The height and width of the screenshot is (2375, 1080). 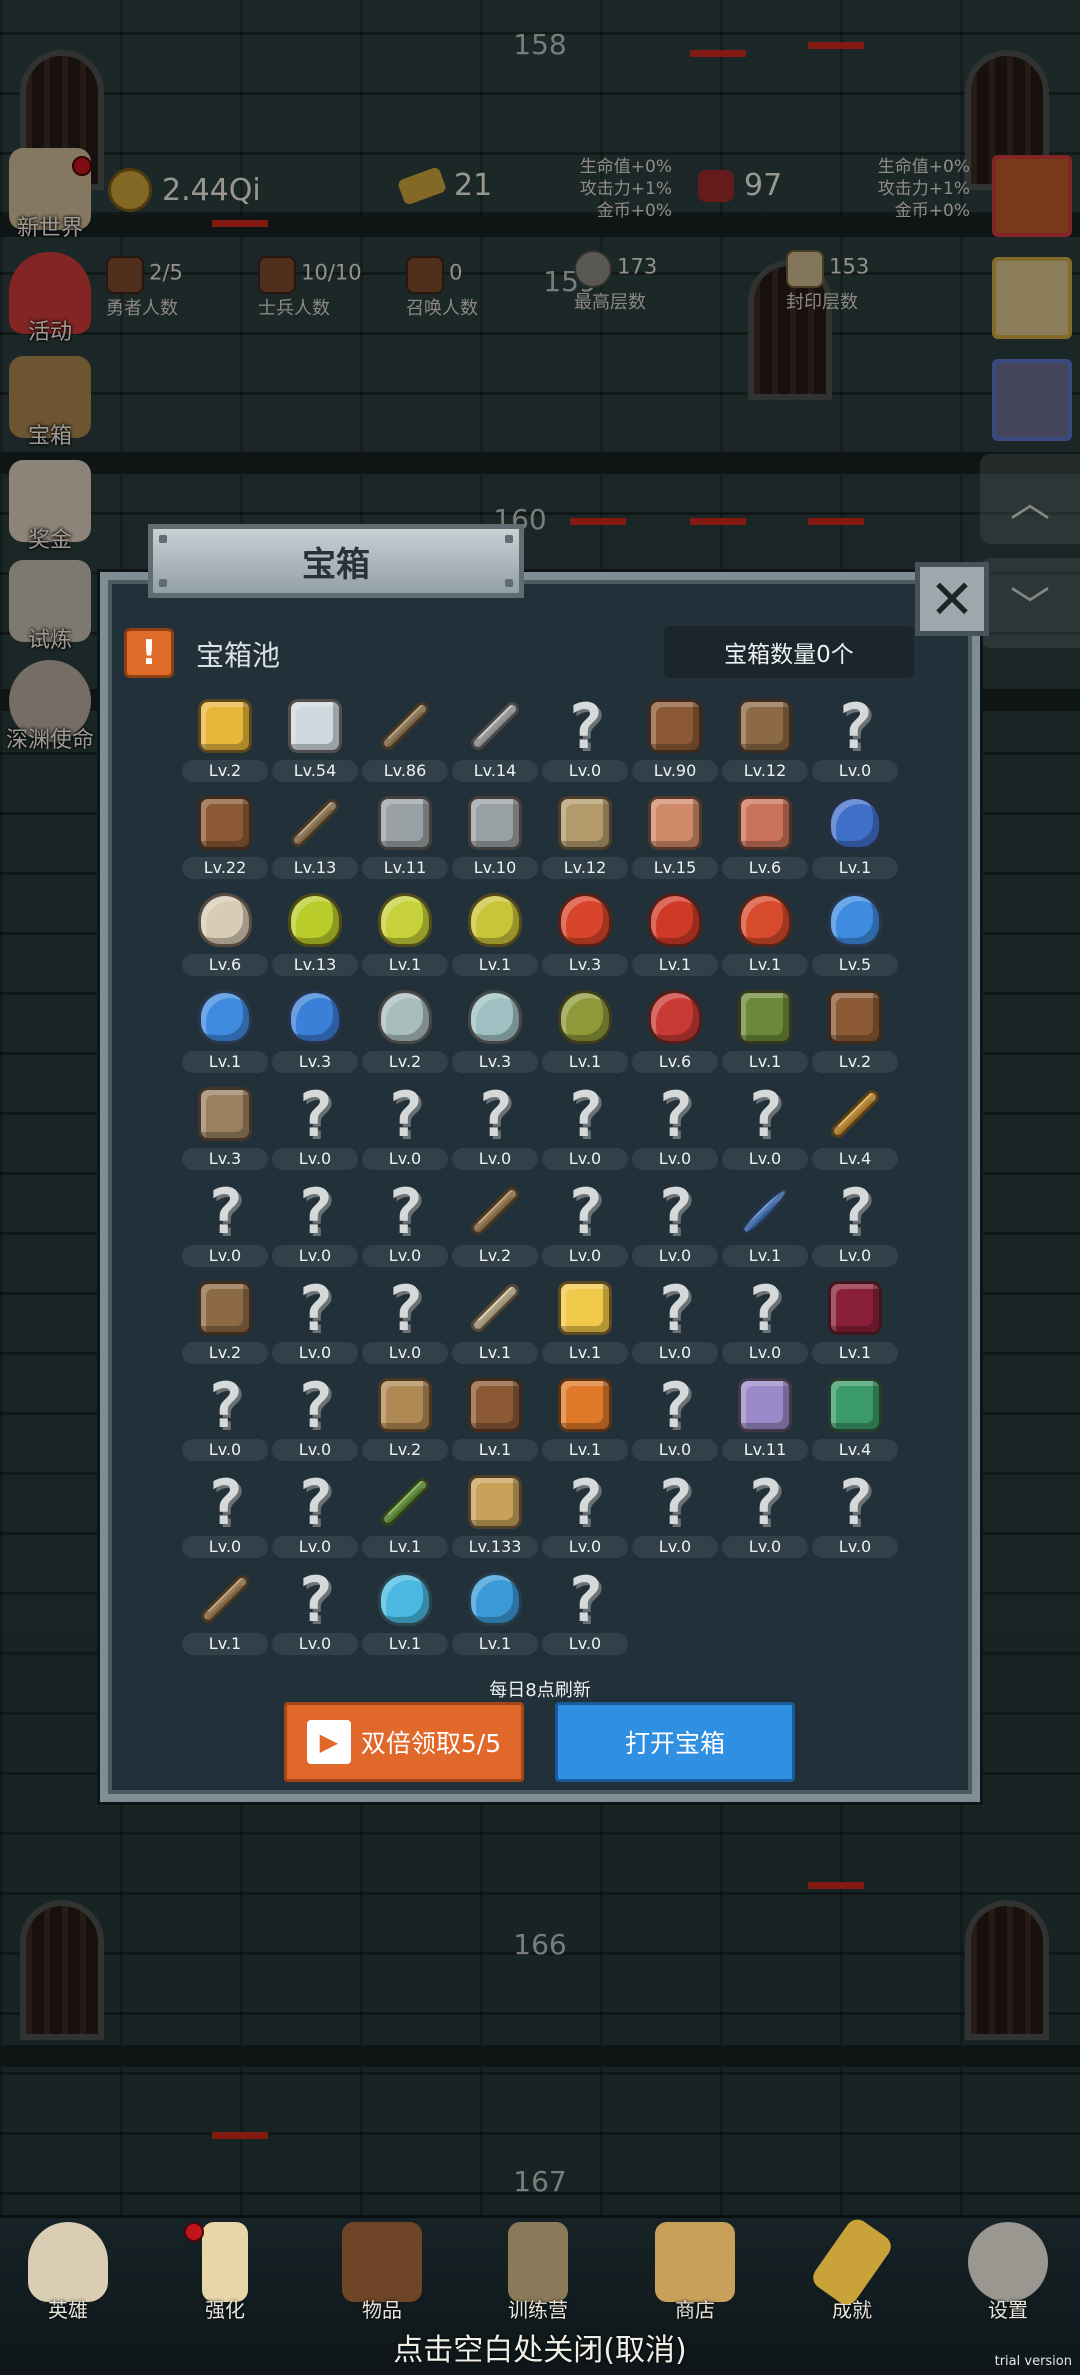 I want to click on item-level: Lv.12, so click(x=585, y=868).